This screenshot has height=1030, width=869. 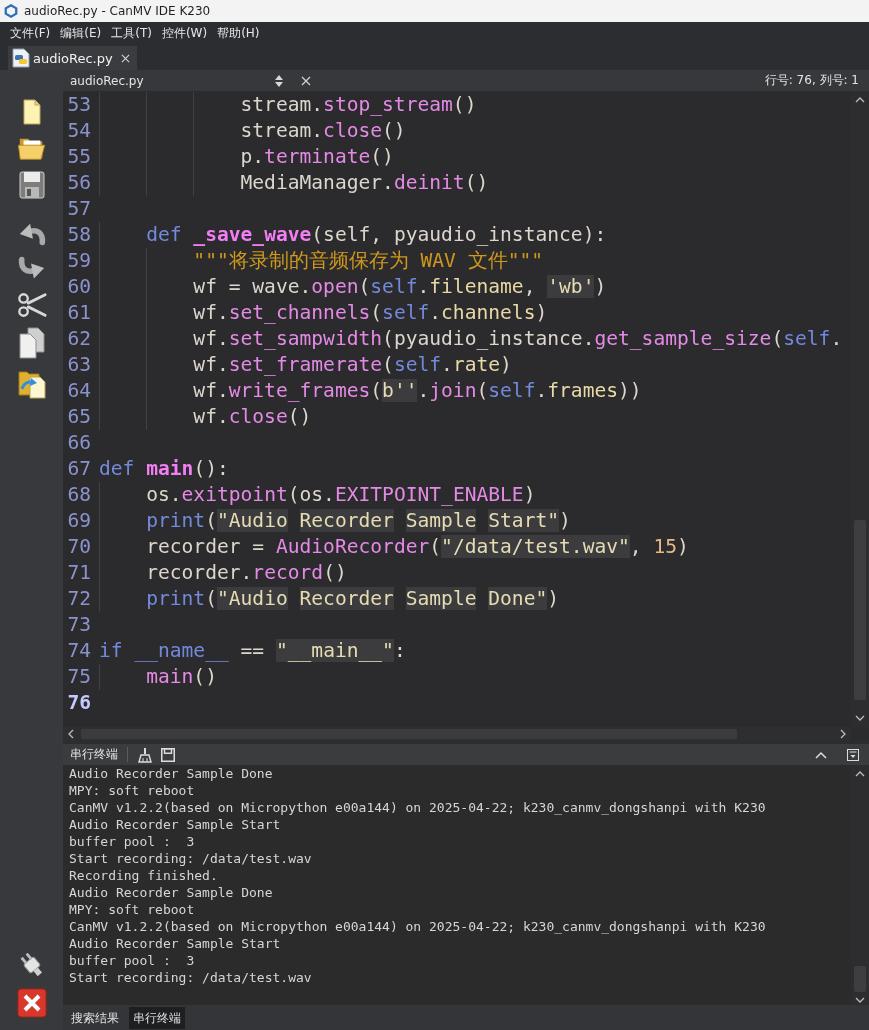 I want to click on line-number: 57, so click(x=79, y=209).